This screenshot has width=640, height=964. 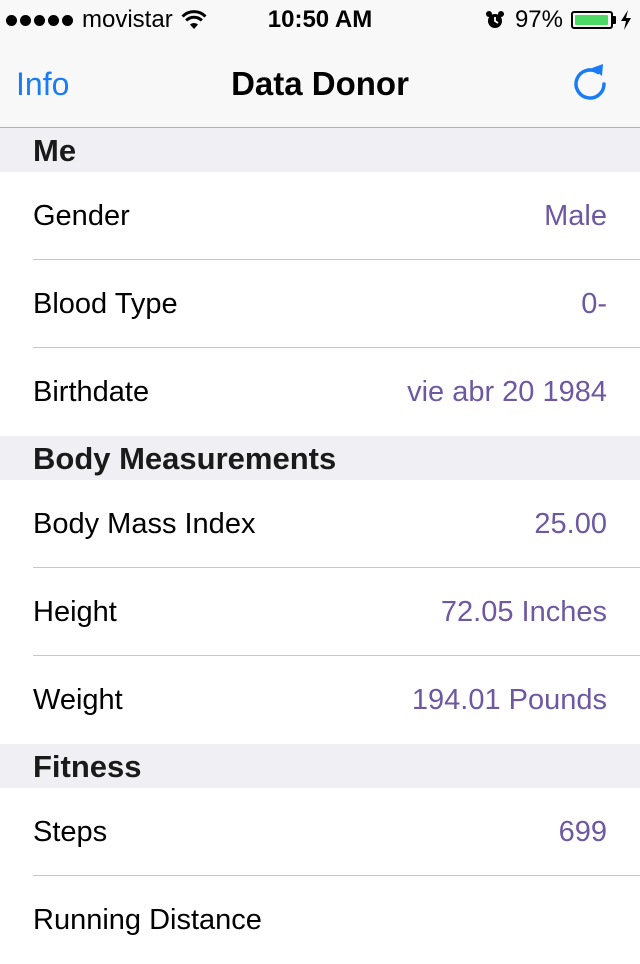 What do you see at coordinates (594, 304) in the screenshot?
I see `row-value: 0-` at bounding box center [594, 304].